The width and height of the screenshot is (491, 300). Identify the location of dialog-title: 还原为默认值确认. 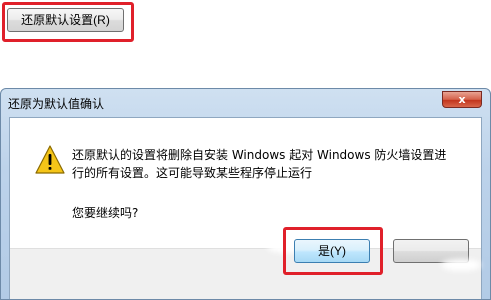
(56, 104).